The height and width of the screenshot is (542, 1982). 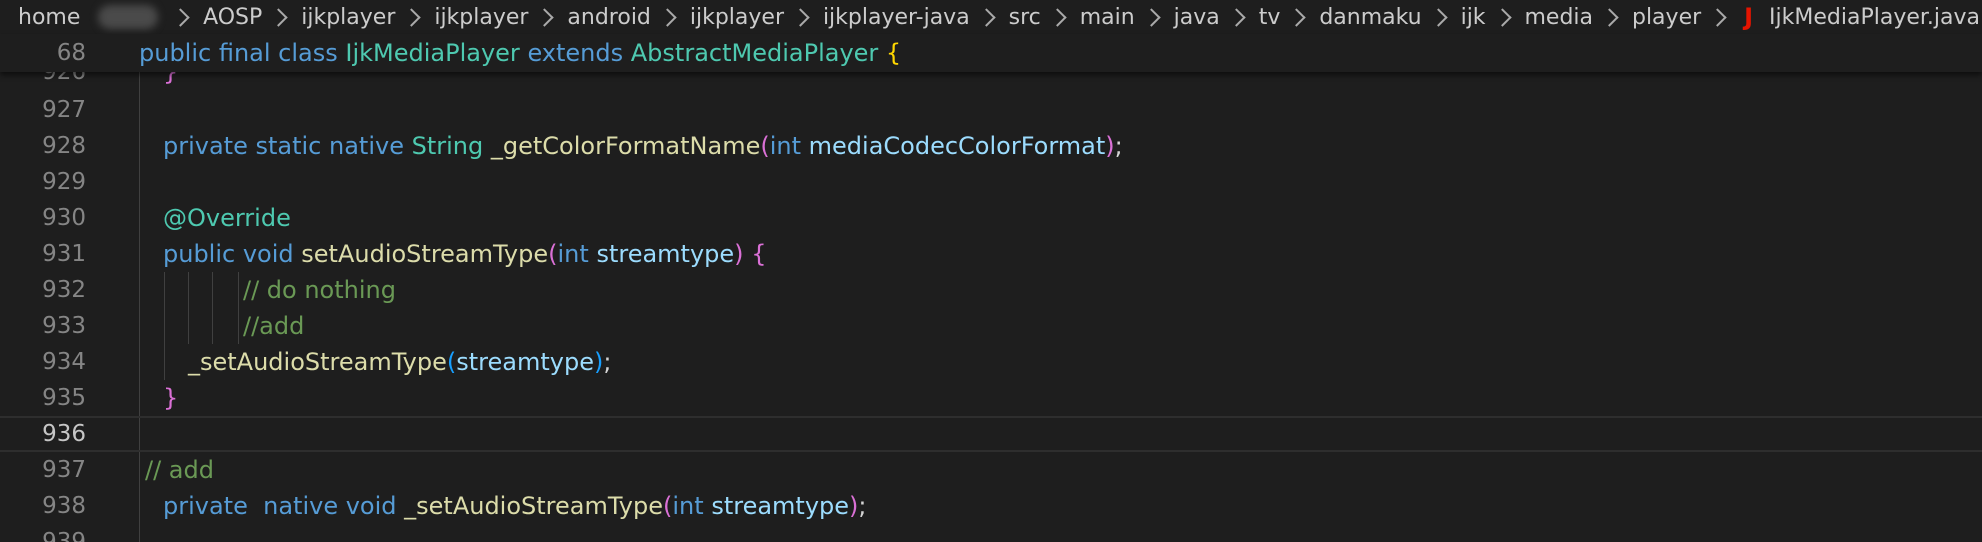 I want to click on line-number: 930, so click(x=64, y=218).